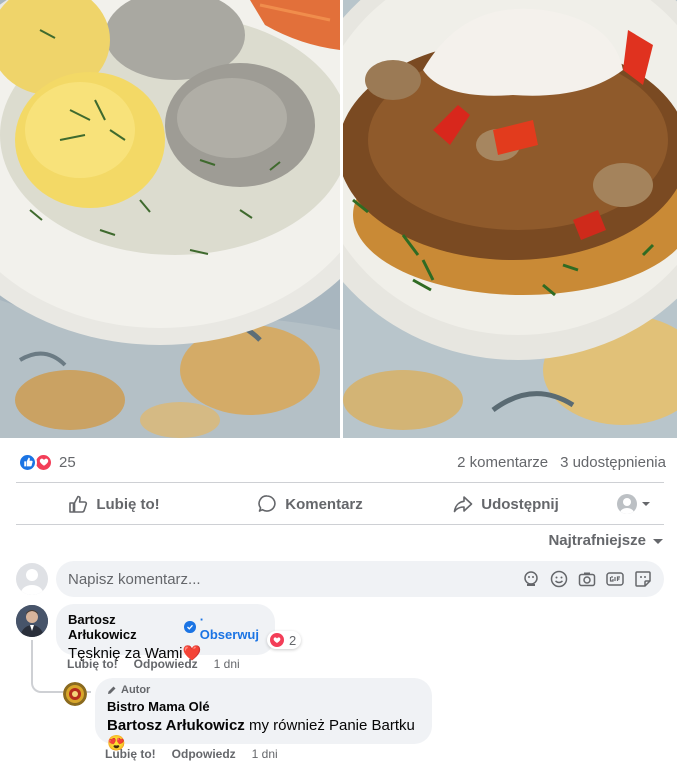 Image resolution: width=677 pixels, height=769 pixels. What do you see at coordinates (112, 690) in the screenshot?
I see `pencil-icon` at bounding box center [112, 690].